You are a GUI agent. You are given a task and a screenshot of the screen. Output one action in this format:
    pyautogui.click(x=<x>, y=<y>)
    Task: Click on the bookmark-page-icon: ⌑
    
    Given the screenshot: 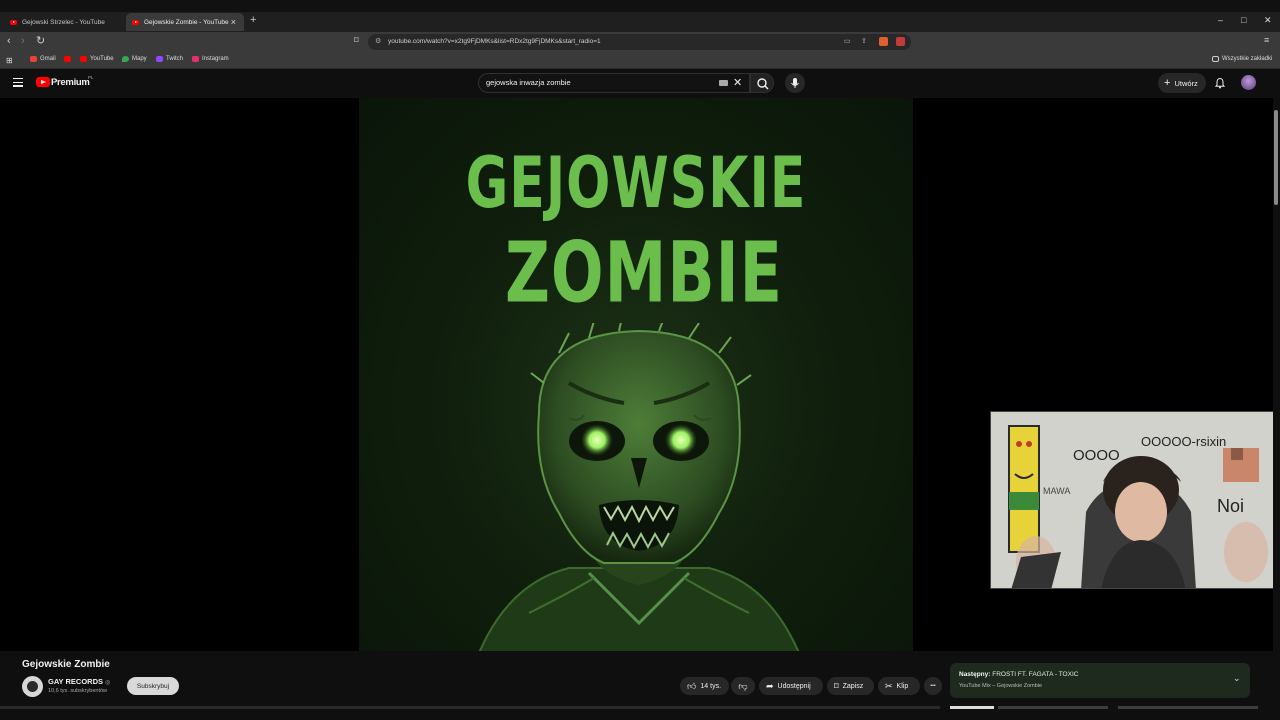 What is the action you would take?
    pyautogui.click(x=356, y=40)
    